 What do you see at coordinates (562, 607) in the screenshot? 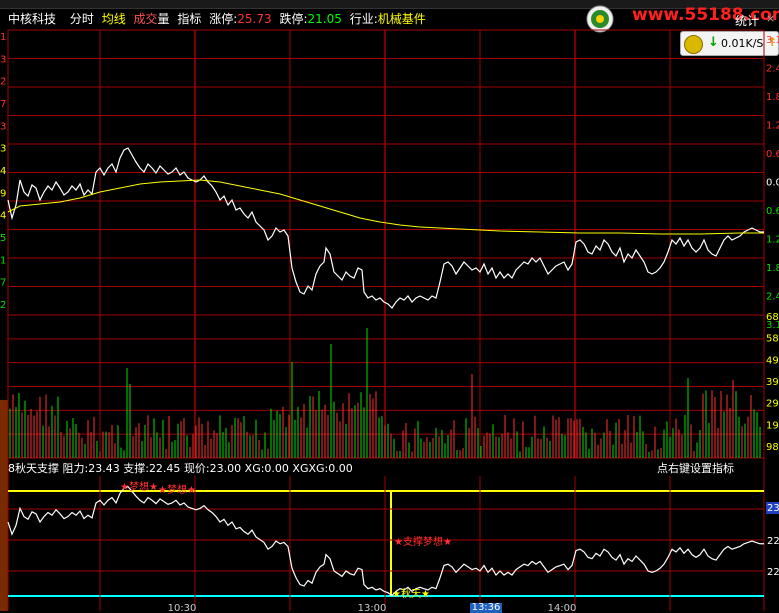
I see `time-axis-label: 14:00` at bounding box center [562, 607].